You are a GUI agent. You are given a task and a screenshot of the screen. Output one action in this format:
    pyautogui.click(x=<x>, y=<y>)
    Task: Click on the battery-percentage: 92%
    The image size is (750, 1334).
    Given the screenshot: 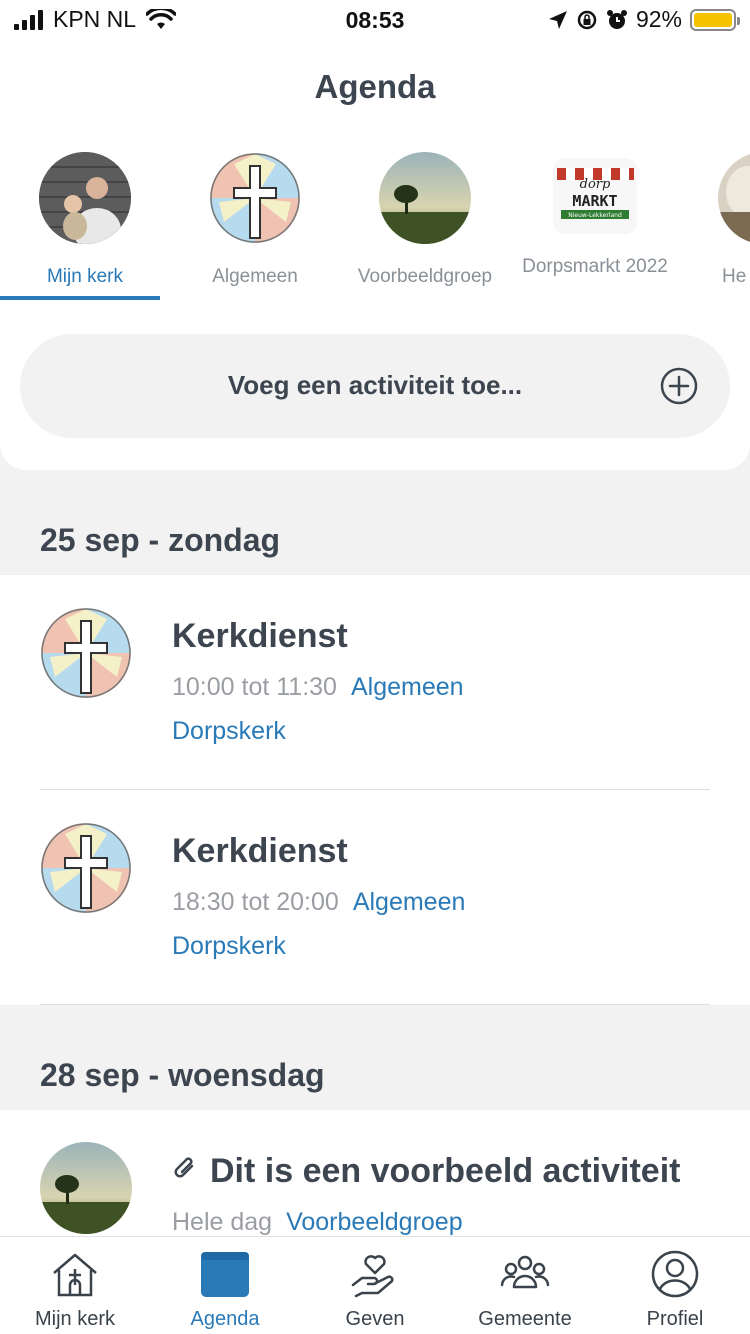 What is the action you would take?
    pyautogui.click(x=658, y=19)
    